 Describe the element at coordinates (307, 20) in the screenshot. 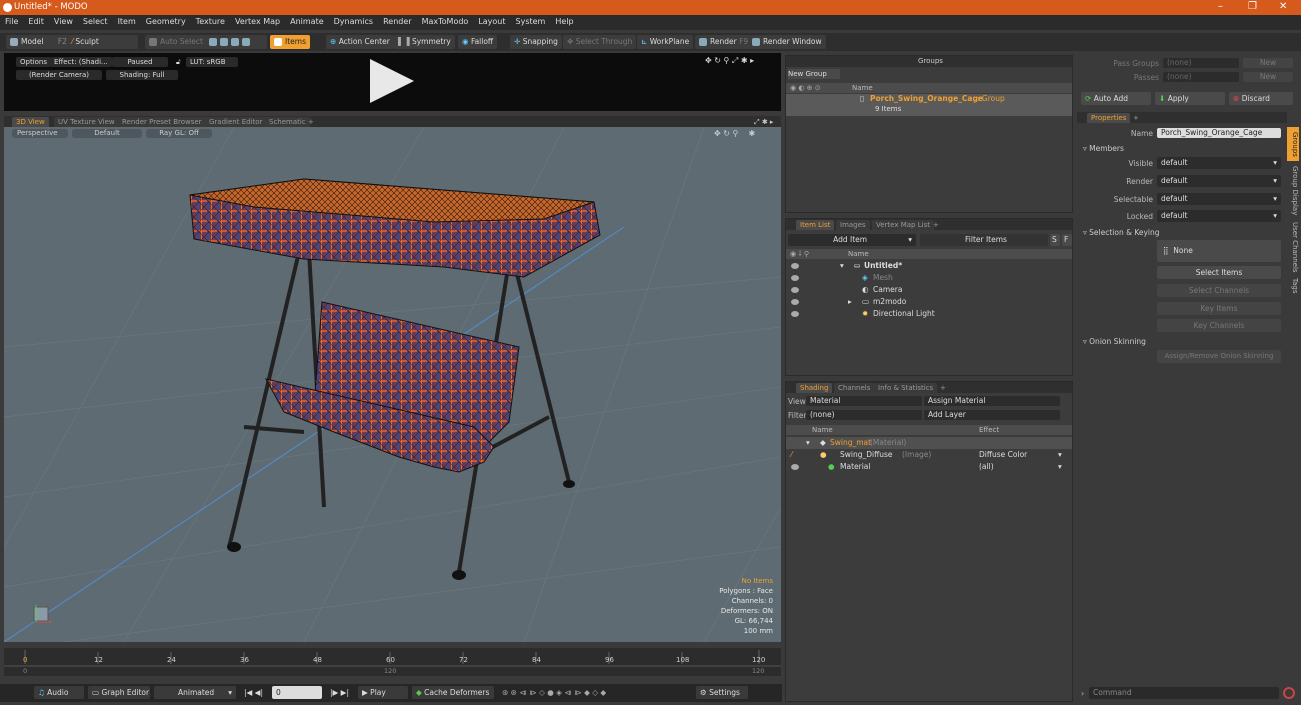

I see `menu-animate: Animate` at that location.